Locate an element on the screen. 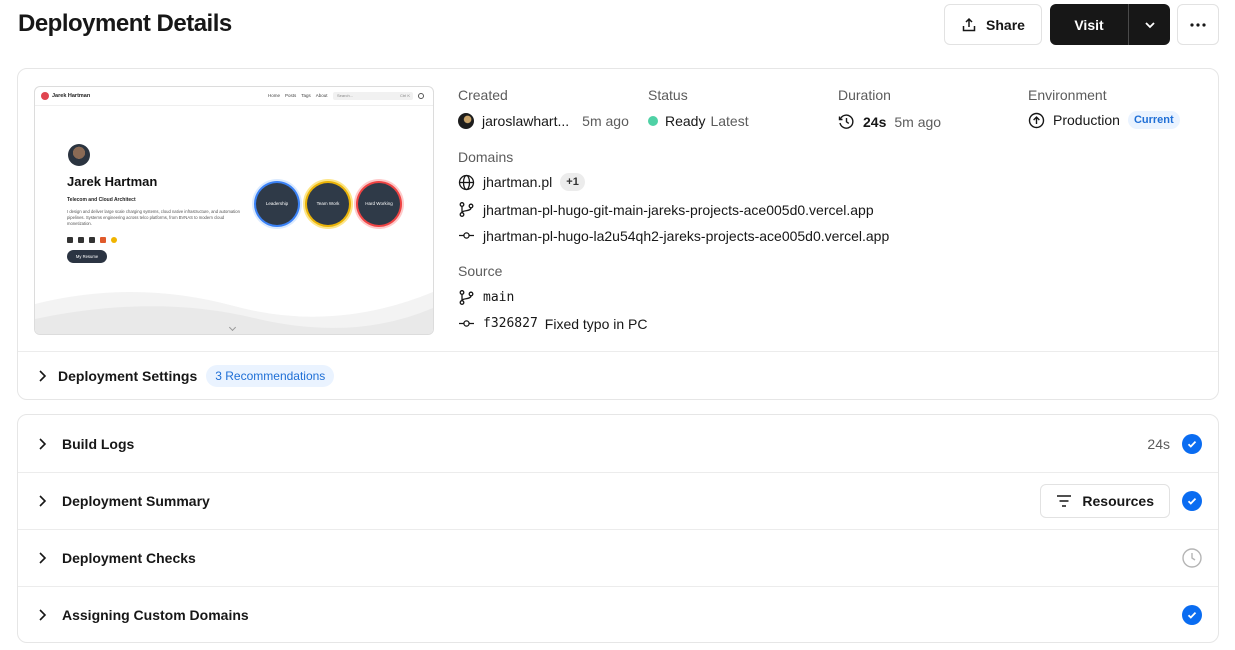  source-commit-sha: f326827 is located at coordinates (510, 323).